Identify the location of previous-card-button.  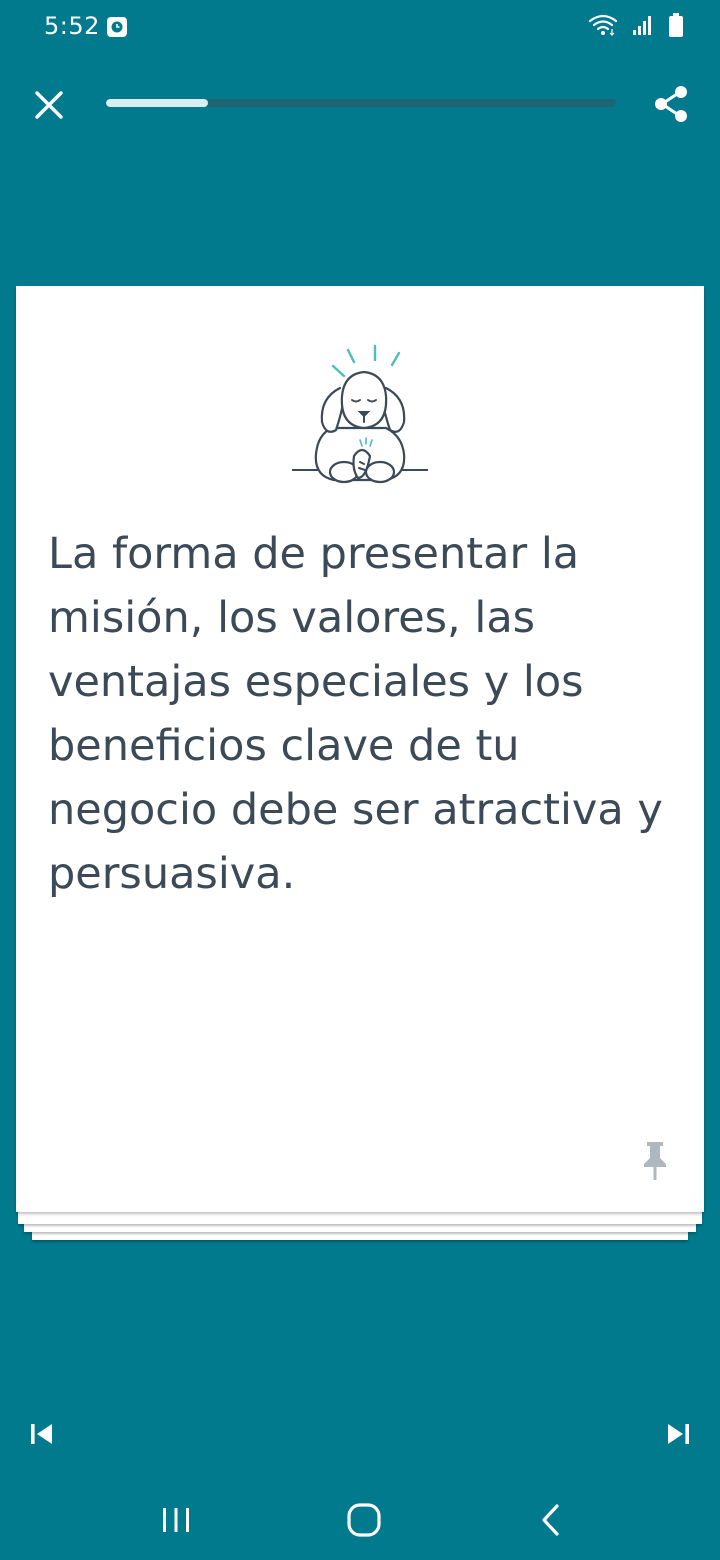
(42, 1434).